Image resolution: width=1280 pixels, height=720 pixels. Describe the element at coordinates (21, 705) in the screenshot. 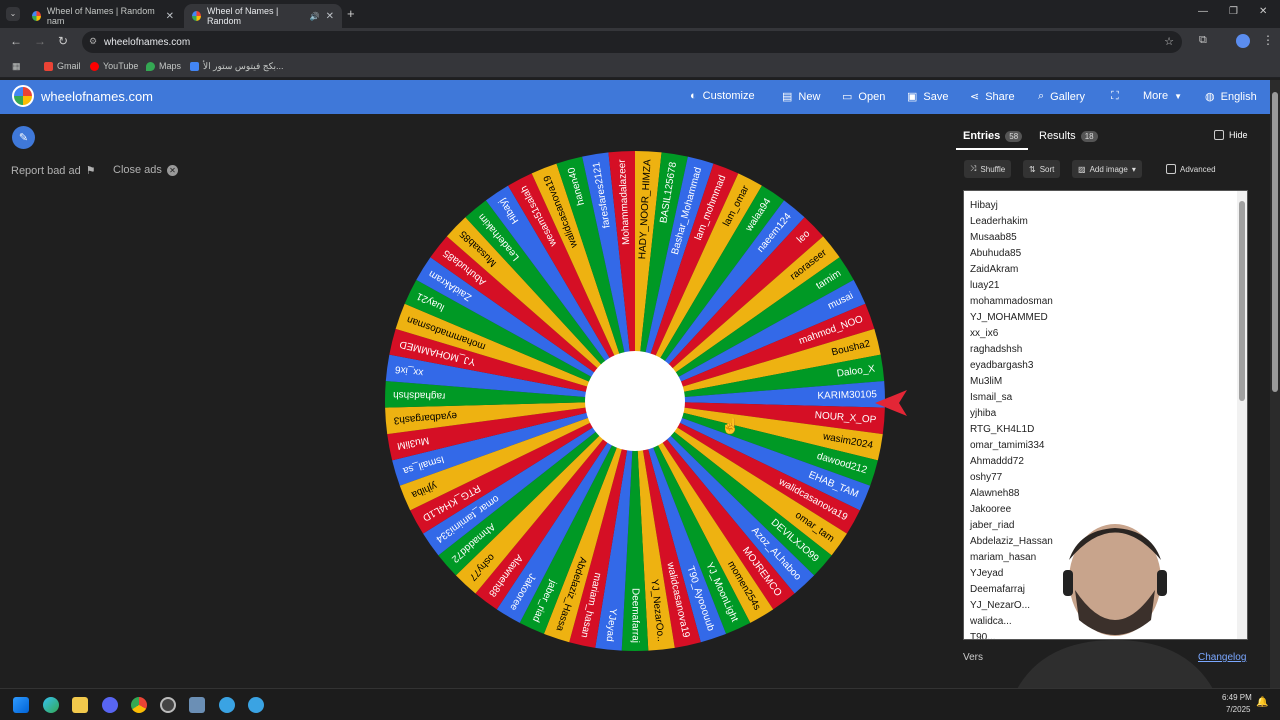

I see `windows-start-icon` at that location.